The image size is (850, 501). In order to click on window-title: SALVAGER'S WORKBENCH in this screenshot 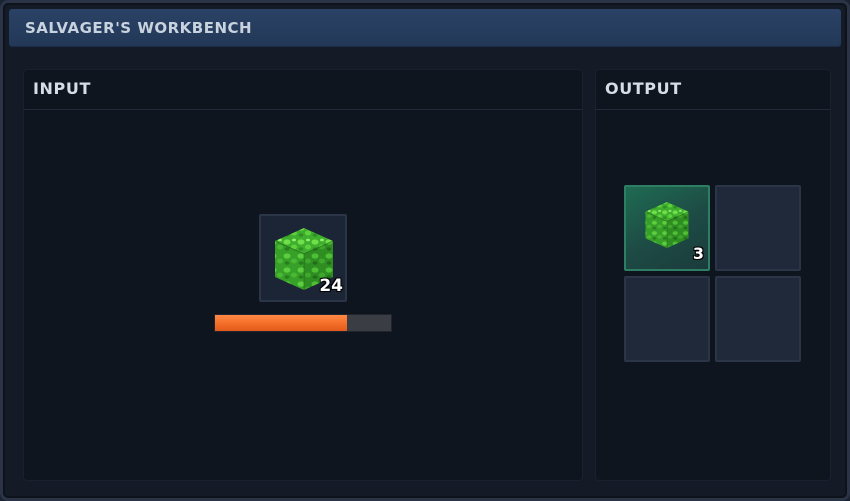, I will do `click(139, 28)`.